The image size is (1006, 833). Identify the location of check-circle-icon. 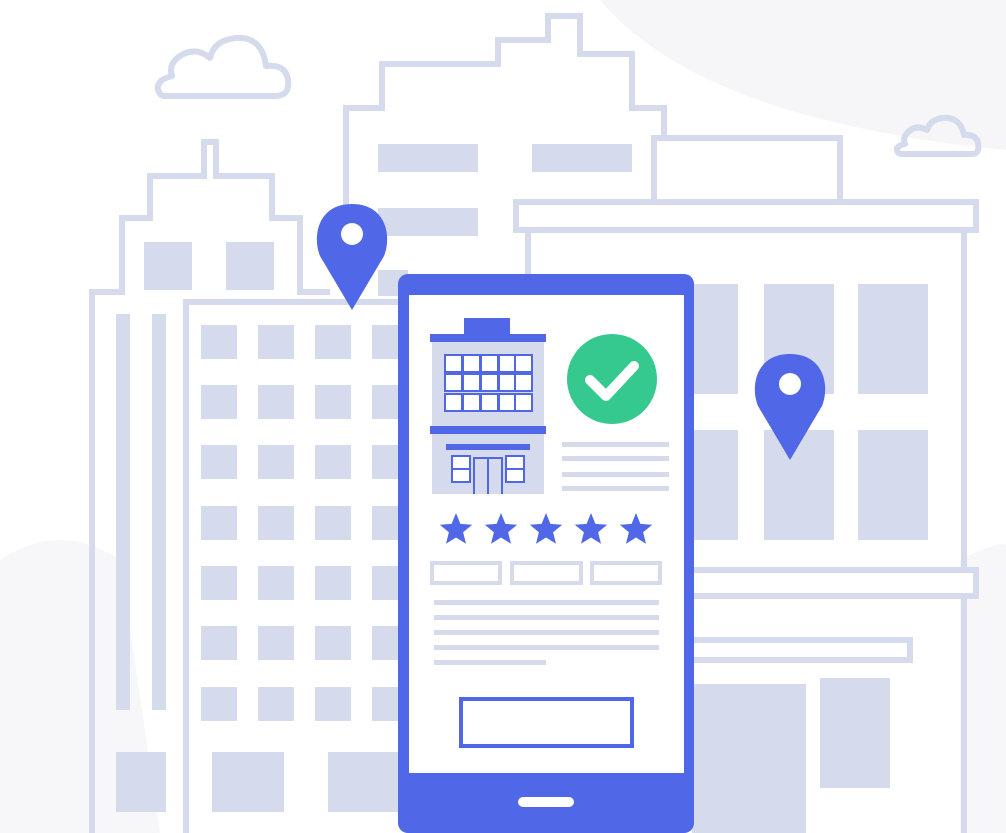
(612, 379).